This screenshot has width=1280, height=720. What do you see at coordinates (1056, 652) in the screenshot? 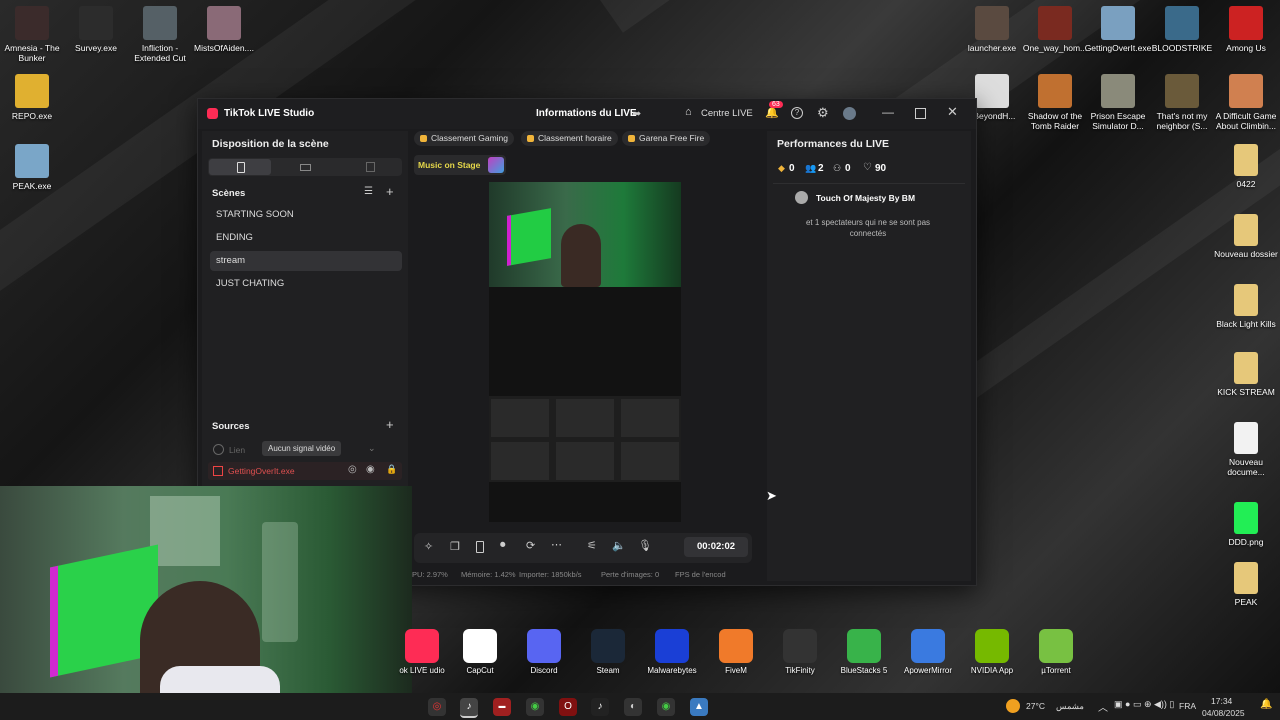
I see `pinned-app: µTorrent` at bounding box center [1056, 652].